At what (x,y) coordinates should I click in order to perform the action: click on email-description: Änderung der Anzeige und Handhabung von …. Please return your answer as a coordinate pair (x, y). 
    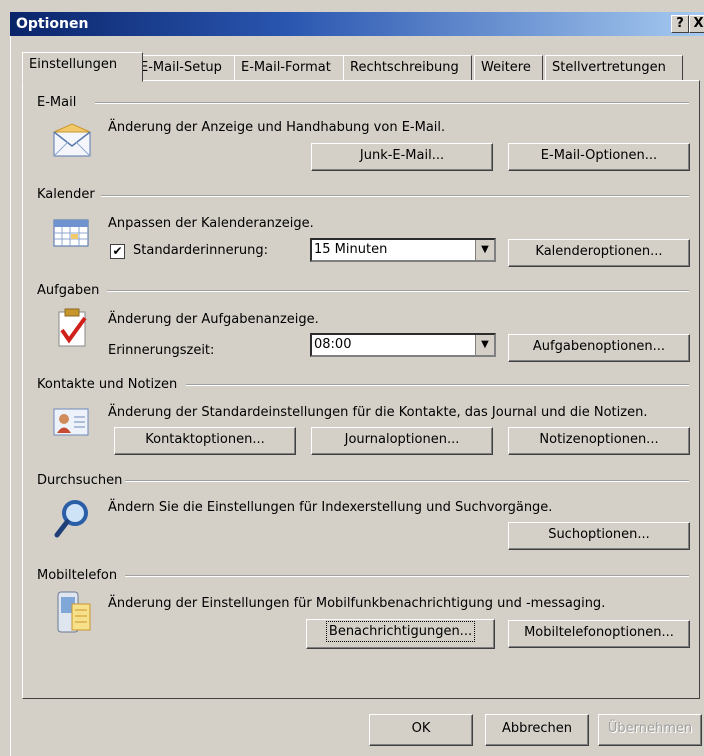
    Looking at the image, I should click on (277, 127).